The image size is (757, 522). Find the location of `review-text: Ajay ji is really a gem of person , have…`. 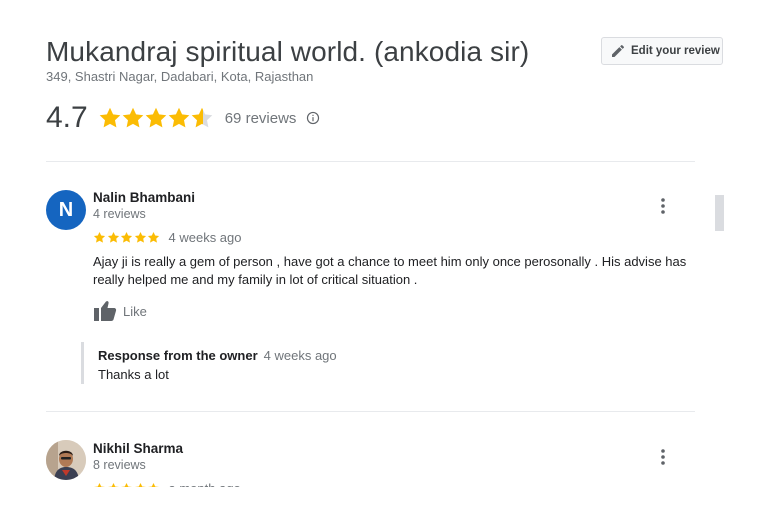

review-text: Ajay ji is really a gem of person , have… is located at coordinates (390, 270).